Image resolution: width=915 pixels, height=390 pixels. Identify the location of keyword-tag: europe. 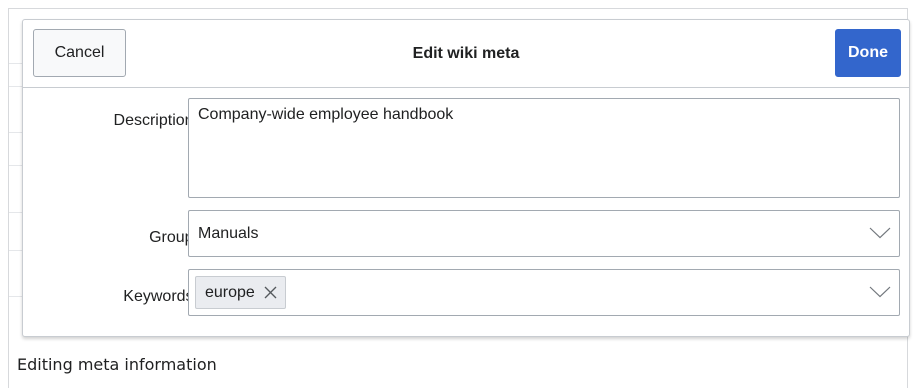
(240, 292).